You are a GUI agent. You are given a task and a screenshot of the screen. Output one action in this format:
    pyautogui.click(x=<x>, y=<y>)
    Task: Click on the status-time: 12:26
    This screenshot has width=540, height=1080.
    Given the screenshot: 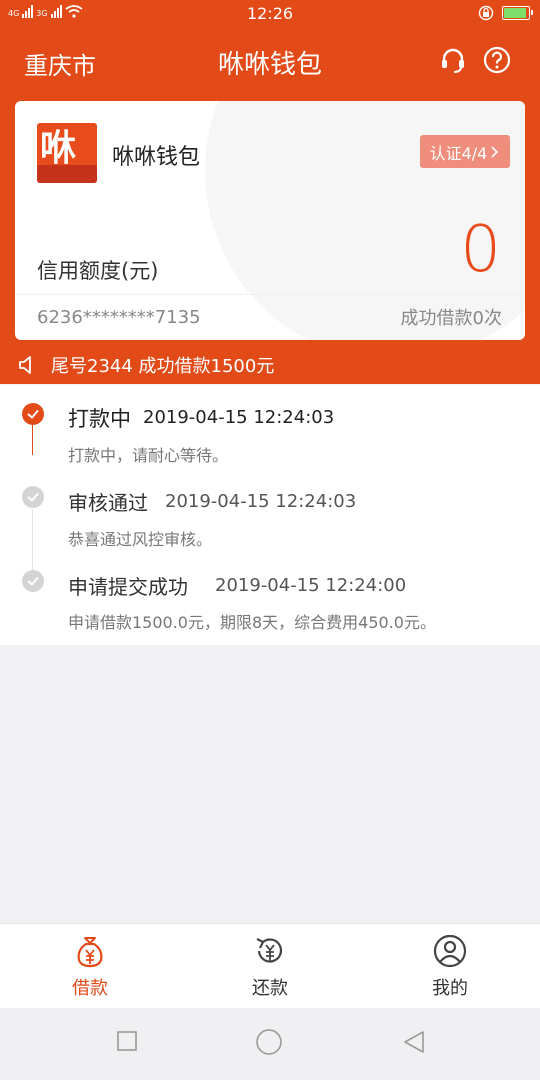 What is the action you would take?
    pyautogui.click(x=270, y=13)
    